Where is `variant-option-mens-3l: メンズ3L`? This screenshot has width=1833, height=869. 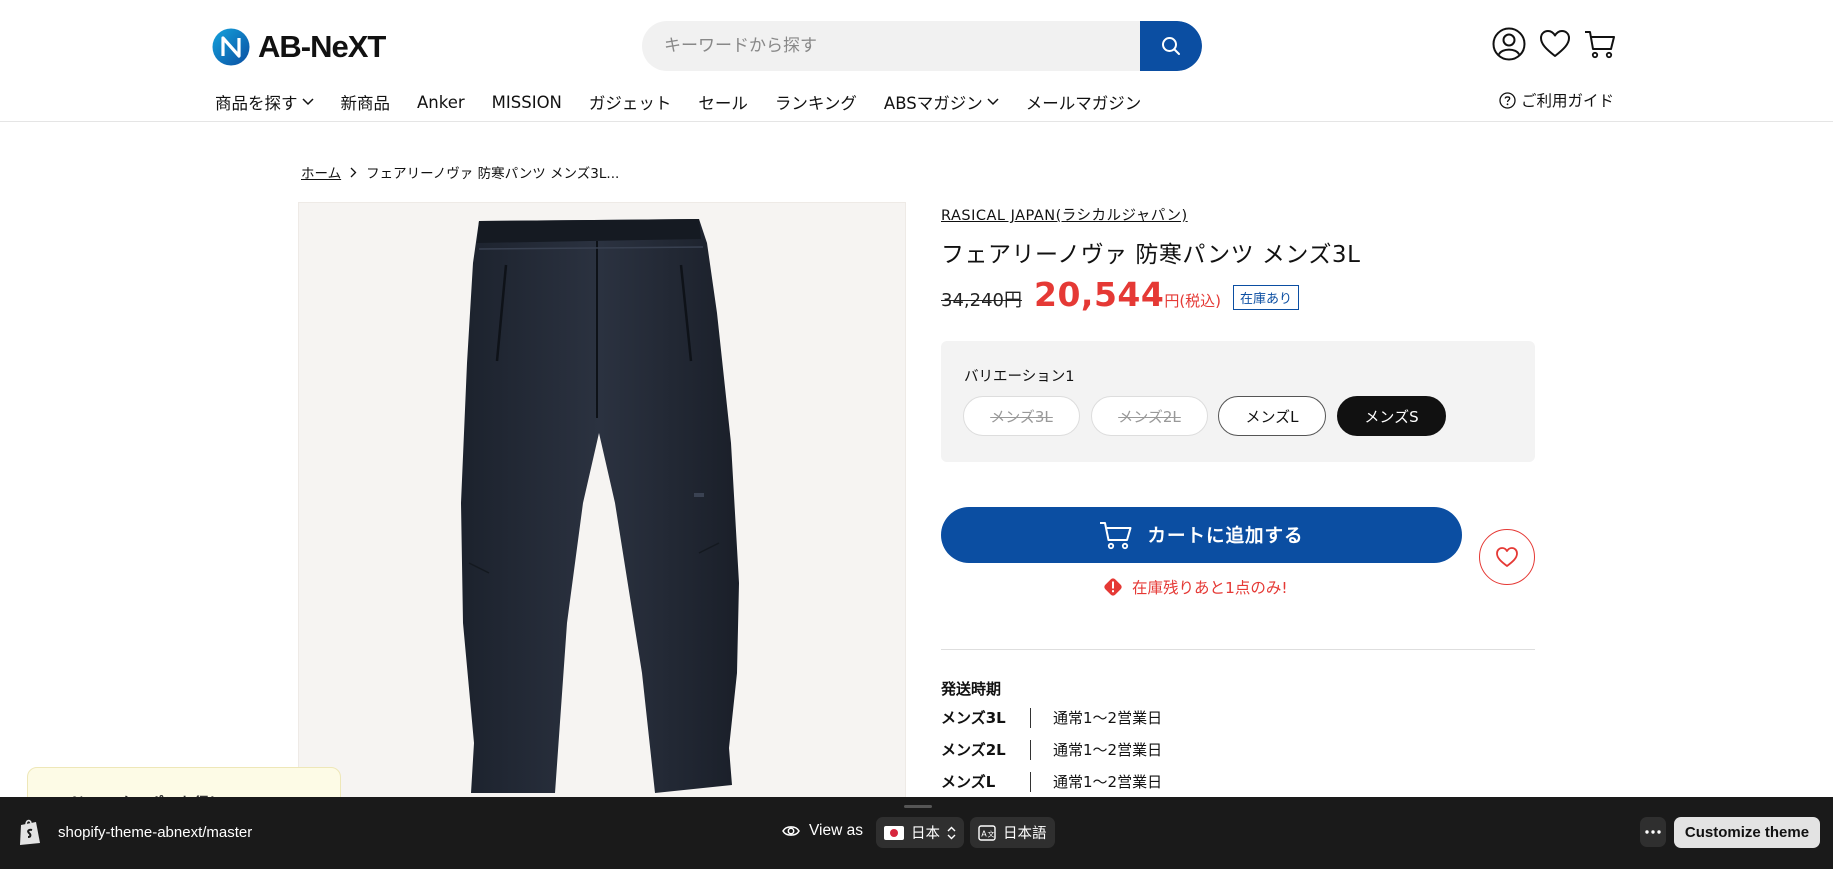
variant-option-mens-3l: メンズ3L is located at coordinates (1021, 416).